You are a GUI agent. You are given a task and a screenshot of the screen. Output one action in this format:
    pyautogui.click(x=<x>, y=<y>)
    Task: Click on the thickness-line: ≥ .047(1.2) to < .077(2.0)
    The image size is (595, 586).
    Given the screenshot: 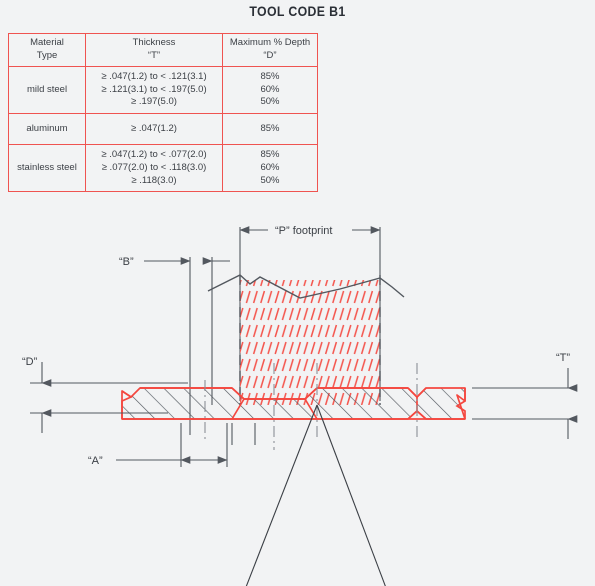 What is the action you would take?
    pyautogui.click(x=154, y=155)
    